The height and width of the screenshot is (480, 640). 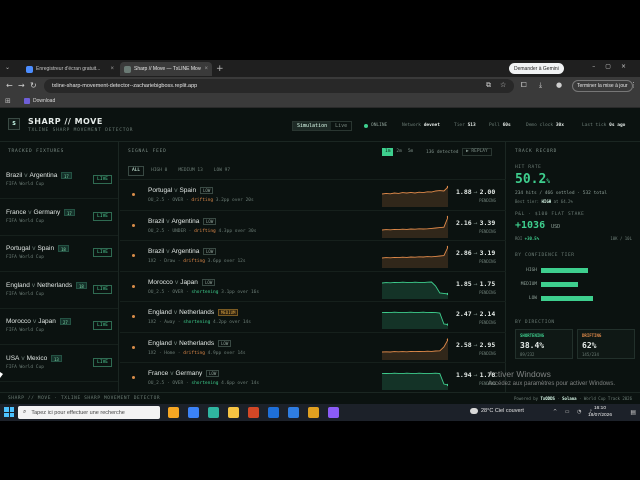 What do you see at coordinates (70, 69) in the screenshot?
I see `browser-tab-recorder: Enregistreur d'écran gratuit... ×` at bounding box center [70, 69].